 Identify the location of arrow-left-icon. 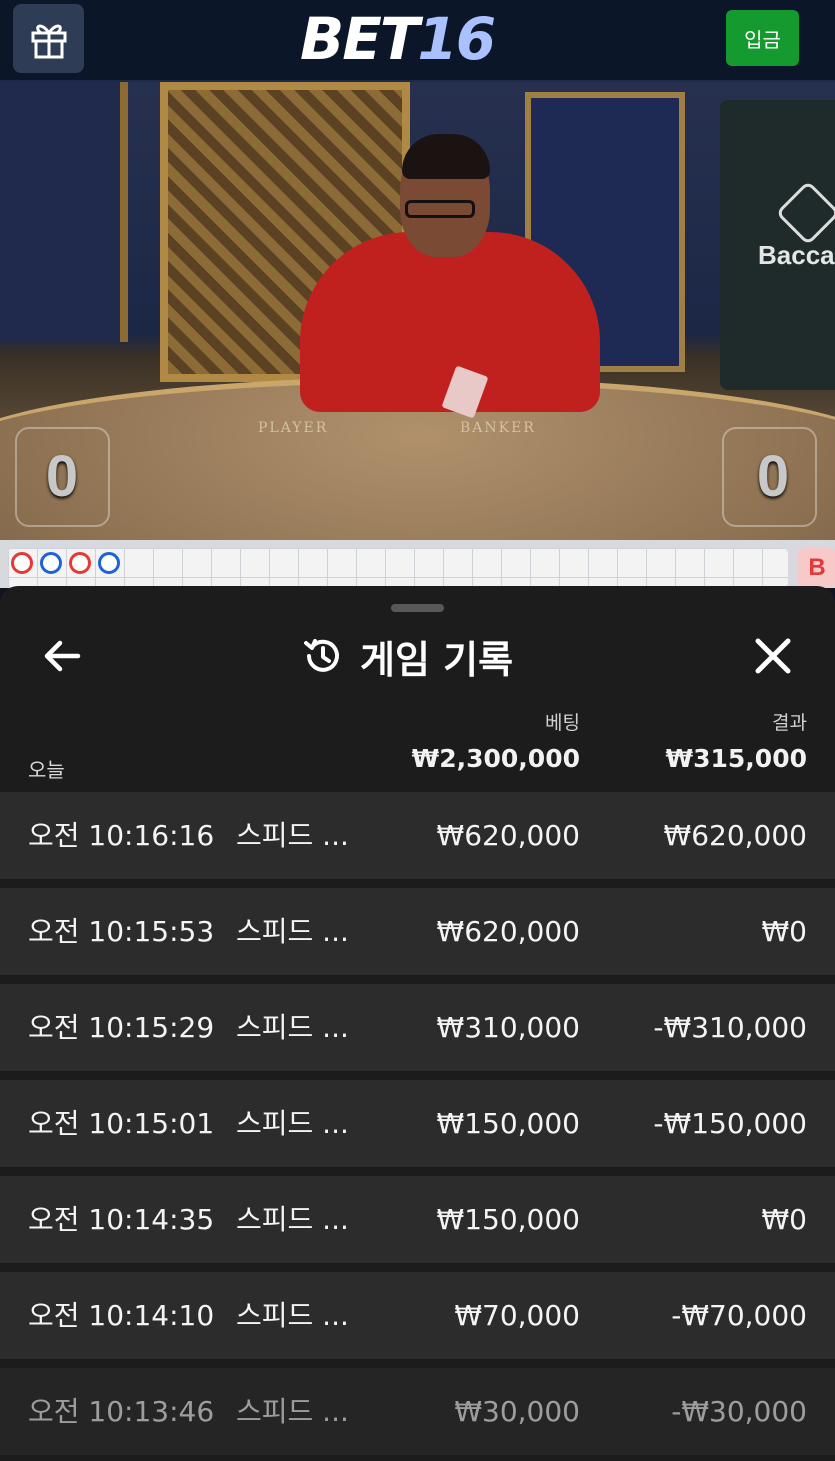
(62, 656).